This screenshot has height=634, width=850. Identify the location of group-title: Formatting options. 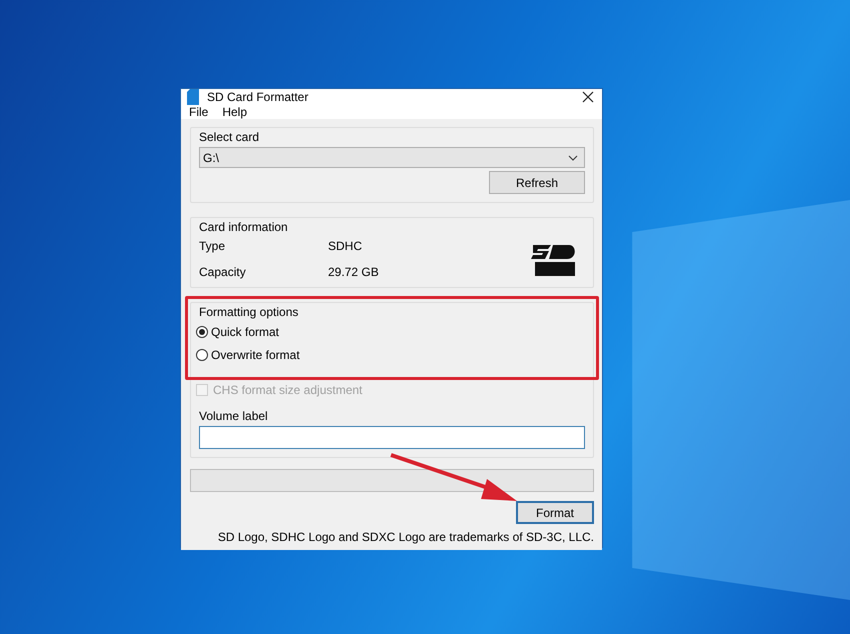
(249, 312).